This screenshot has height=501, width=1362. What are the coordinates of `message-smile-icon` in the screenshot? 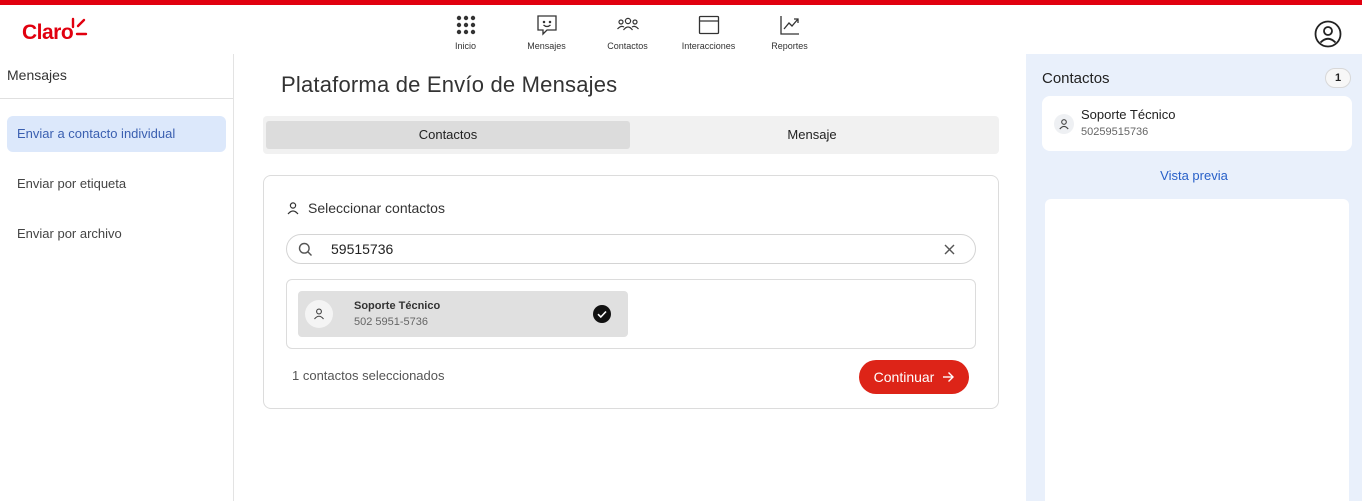 It's located at (546, 25).